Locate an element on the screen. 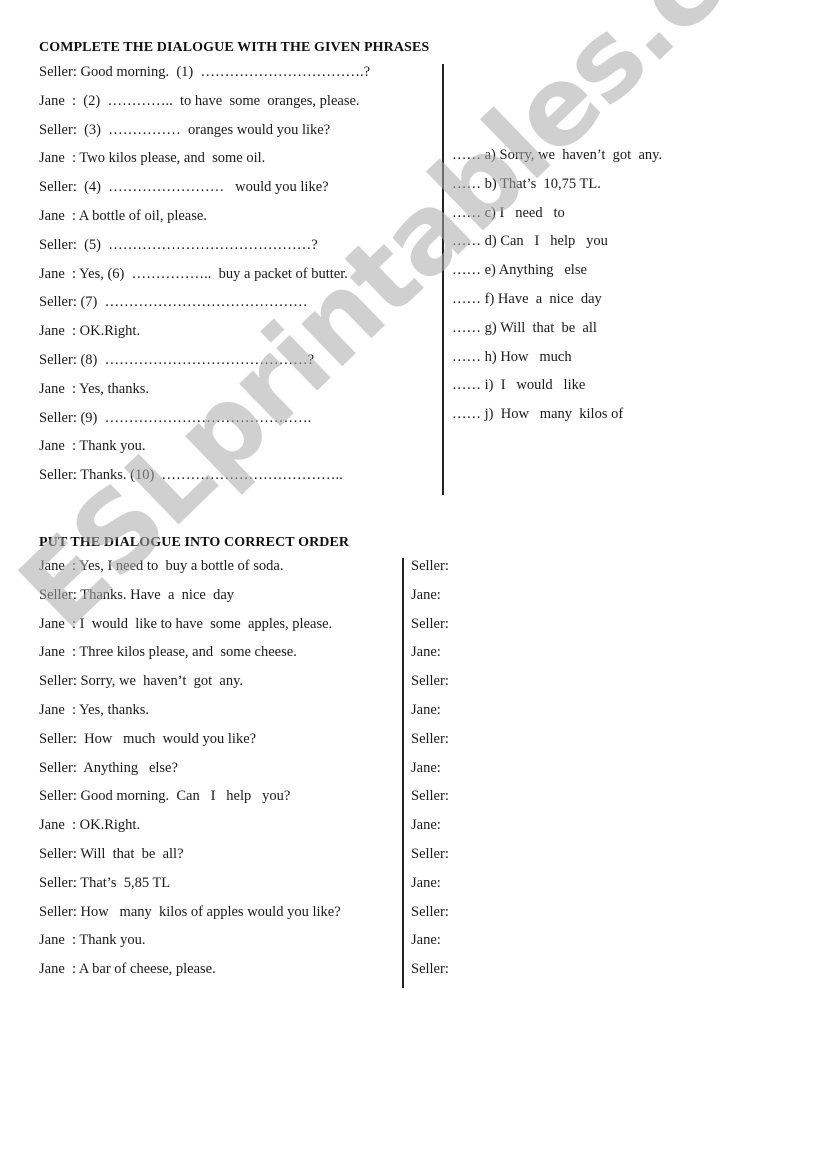 The height and width of the screenshot is (1169, 821). phrase-item: …… e) Anything else is located at coordinates (519, 270).